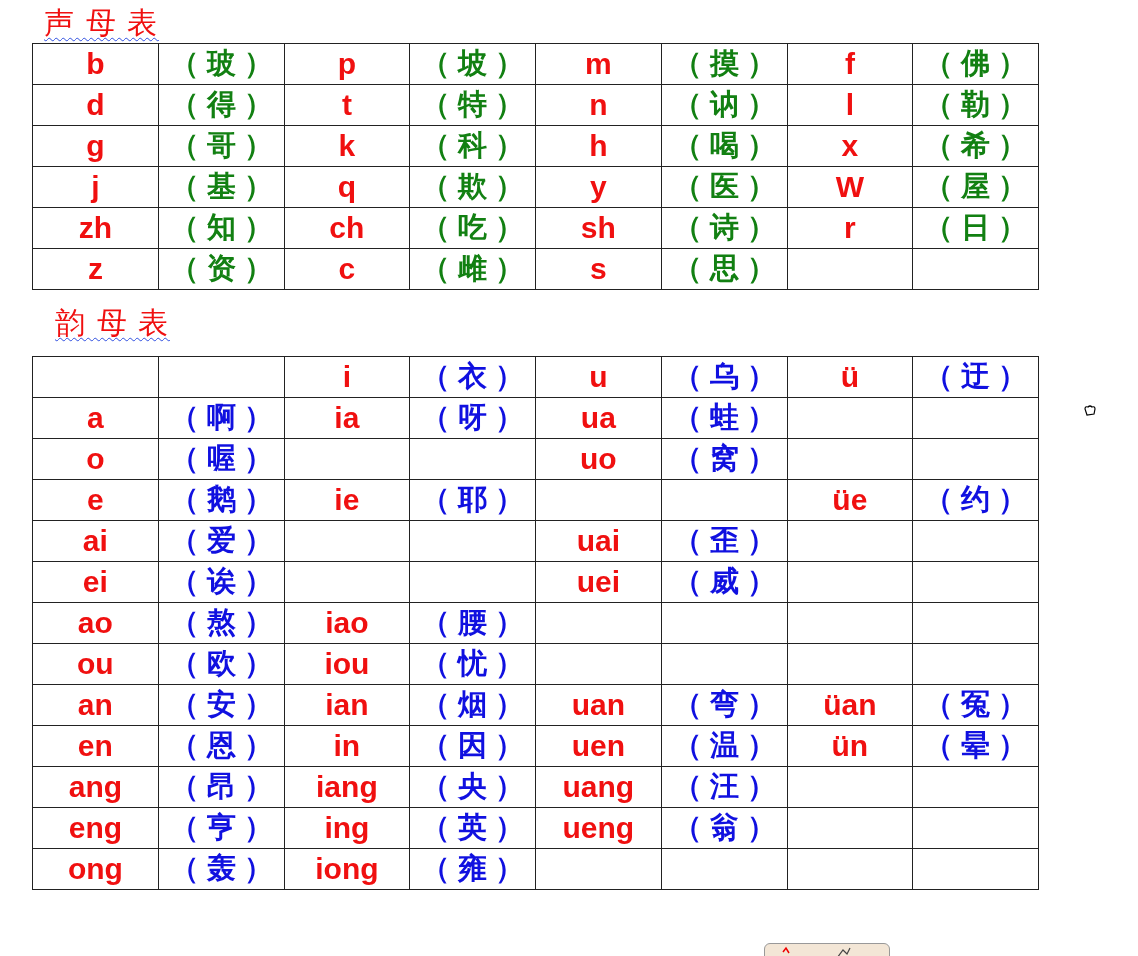 This screenshot has width=1138, height=956. I want to click on pinyin-text: ing, so click(347, 827).